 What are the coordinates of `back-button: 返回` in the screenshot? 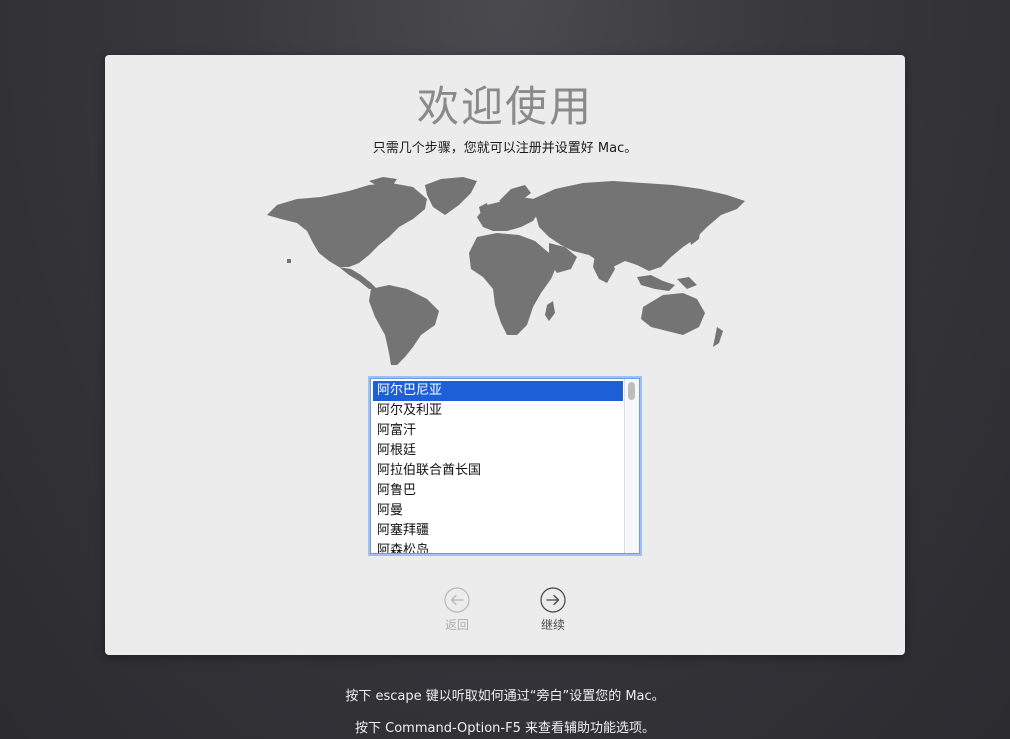 It's located at (457, 610).